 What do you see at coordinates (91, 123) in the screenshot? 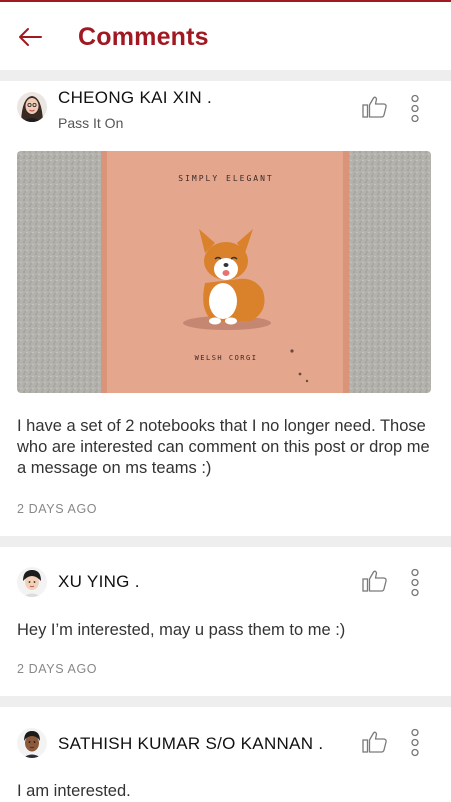
I see `post-subtitle: Pass It On` at bounding box center [91, 123].